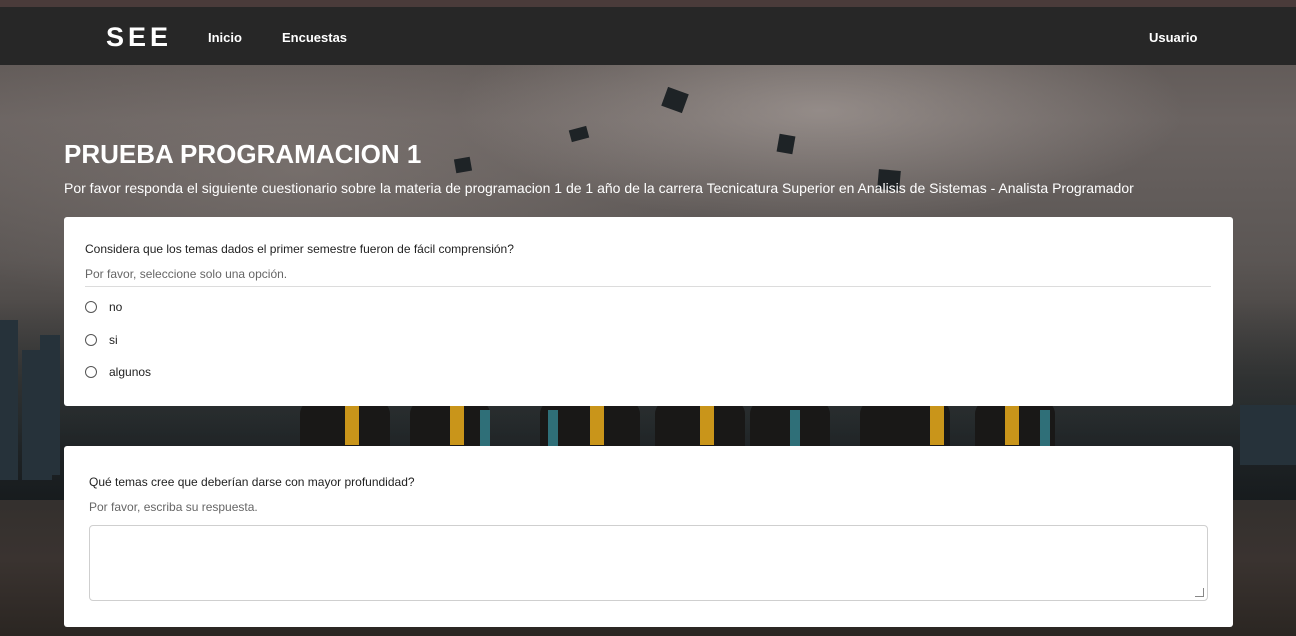 The width and height of the screenshot is (1296, 636). I want to click on page-title: PRUEBA PROGRAMACION 1, so click(243, 154).